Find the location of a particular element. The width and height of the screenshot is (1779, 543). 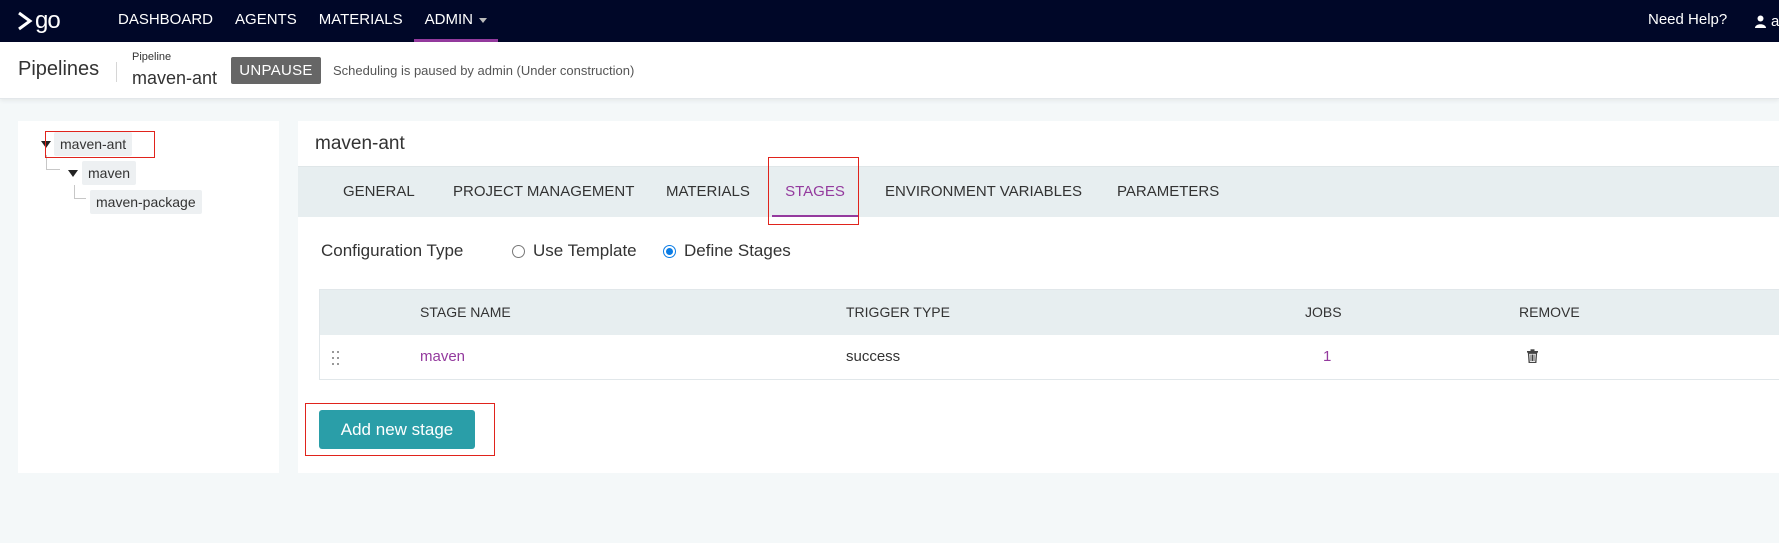

nav-item-dashboard: DASHBOARD is located at coordinates (165, 21).